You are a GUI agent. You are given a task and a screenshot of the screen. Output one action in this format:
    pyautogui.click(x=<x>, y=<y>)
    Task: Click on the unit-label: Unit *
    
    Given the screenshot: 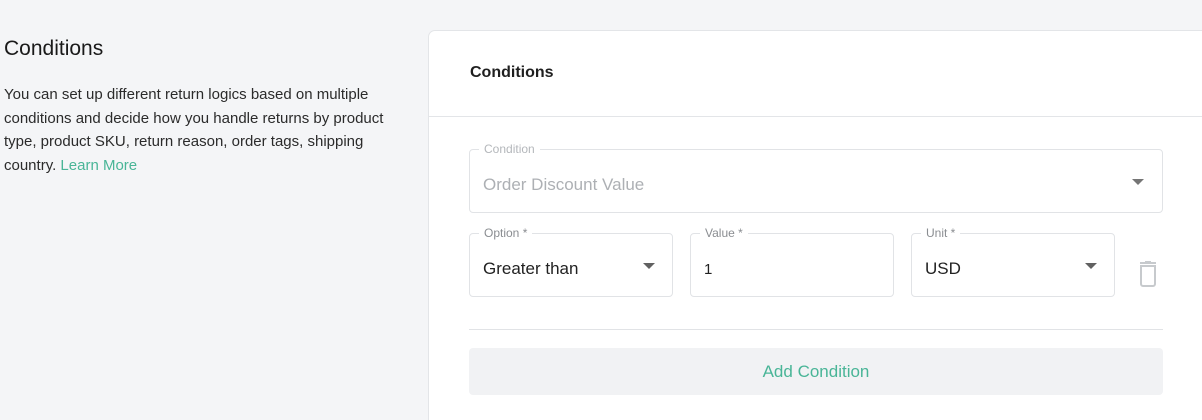 What is the action you would take?
    pyautogui.click(x=941, y=233)
    